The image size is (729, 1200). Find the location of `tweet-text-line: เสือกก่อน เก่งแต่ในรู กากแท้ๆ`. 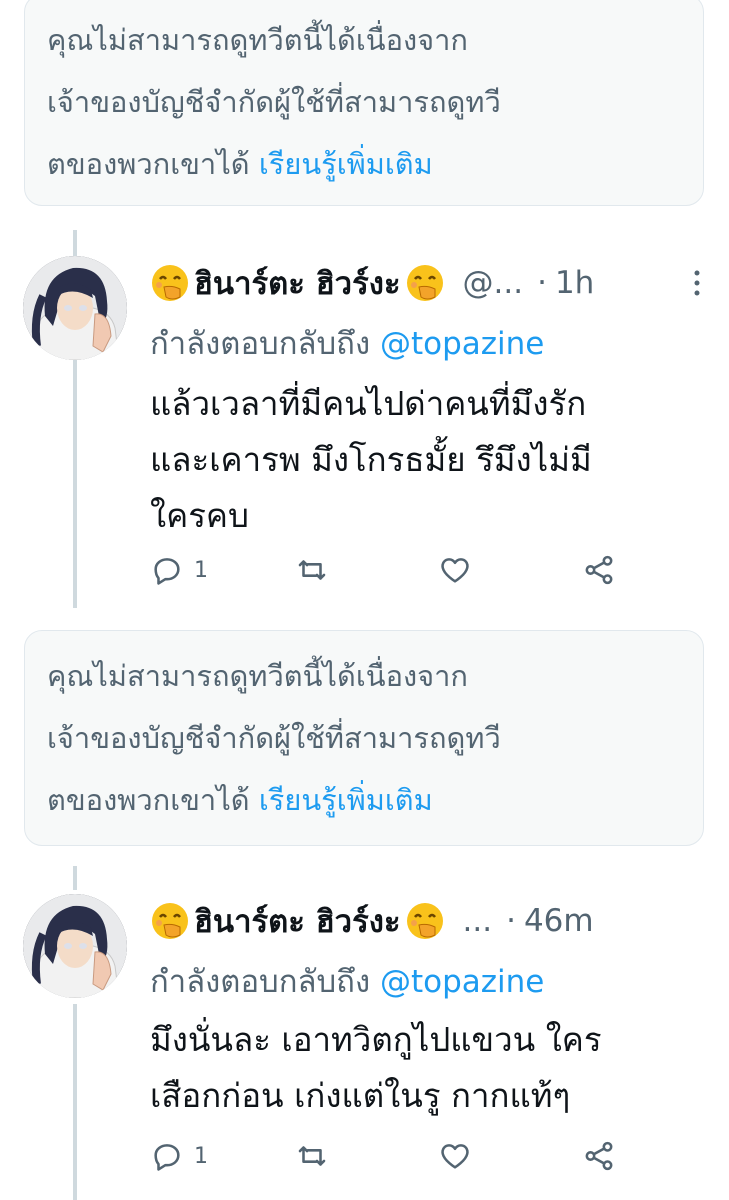

tweet-text-line: เสือกก่อน เก่งแต่ในรู กากแท้ๆ is located at coordinates (360, 1095).